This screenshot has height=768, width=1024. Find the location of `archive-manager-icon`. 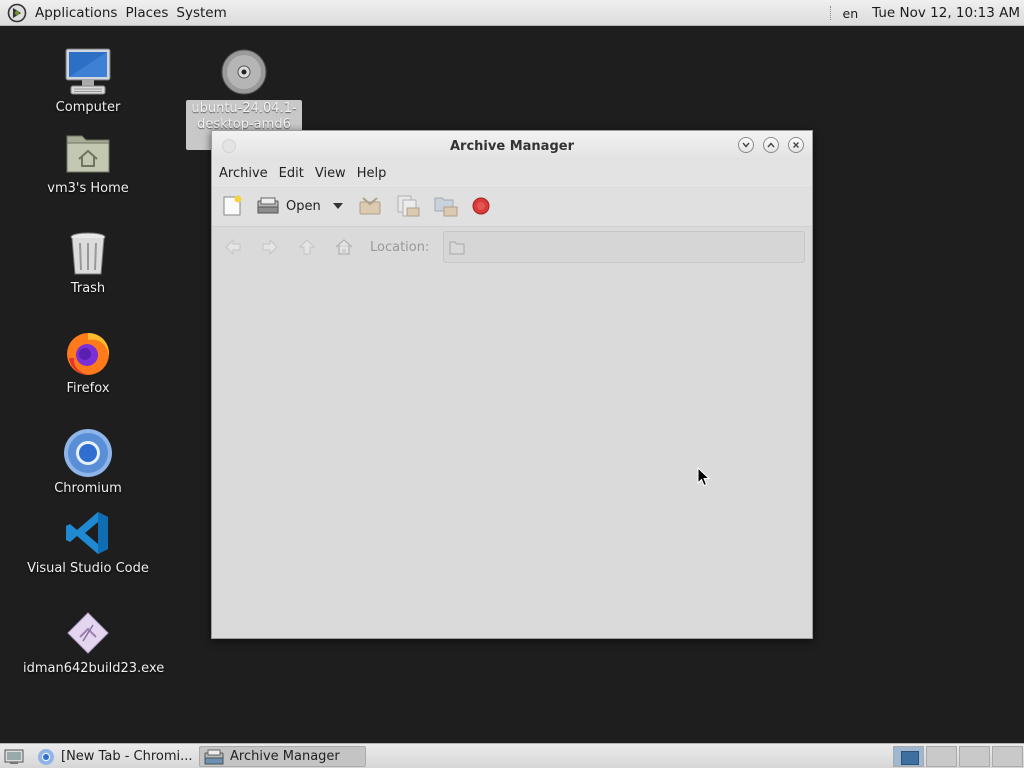

archive-manager-icon is located at coordinates (214, 756).